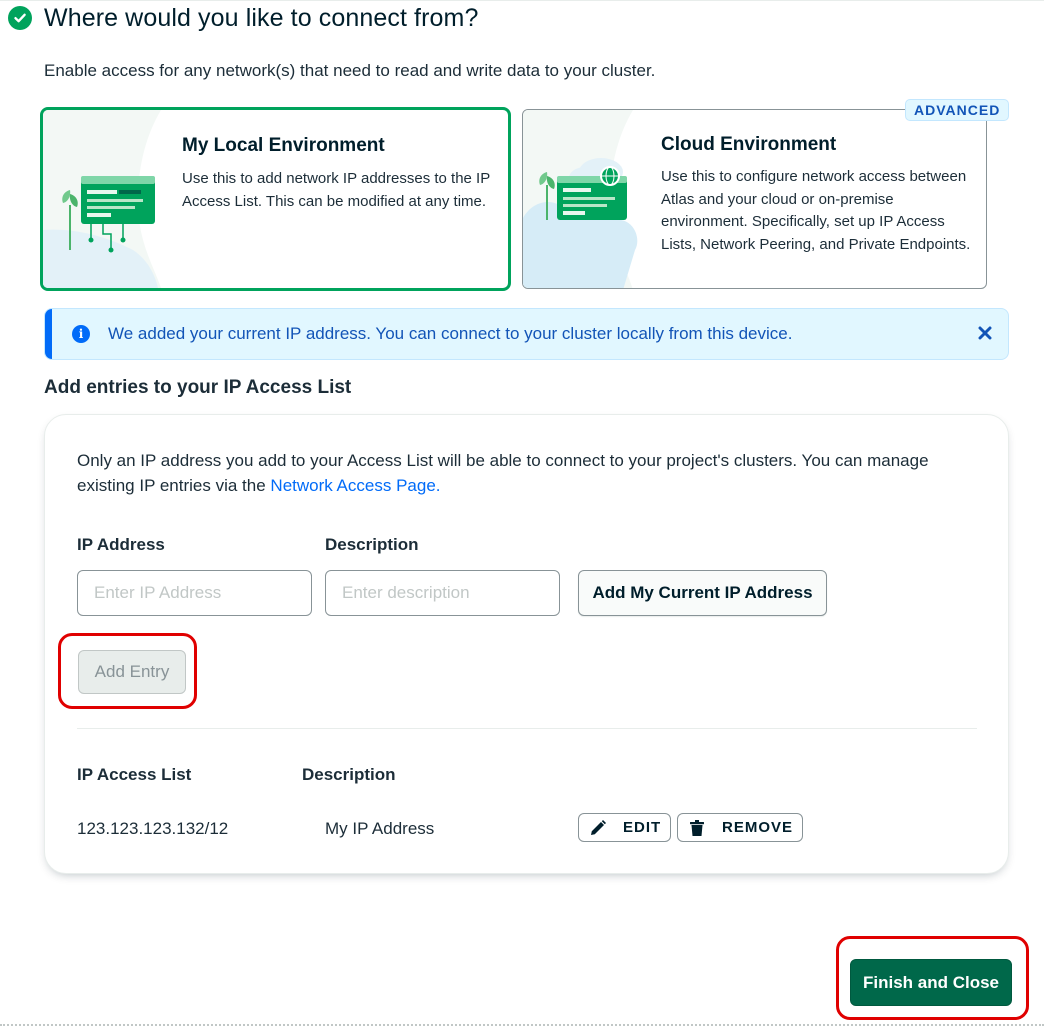  I want to click on ip-entry-address: 123.123.123.132/12, so click(153, 828).